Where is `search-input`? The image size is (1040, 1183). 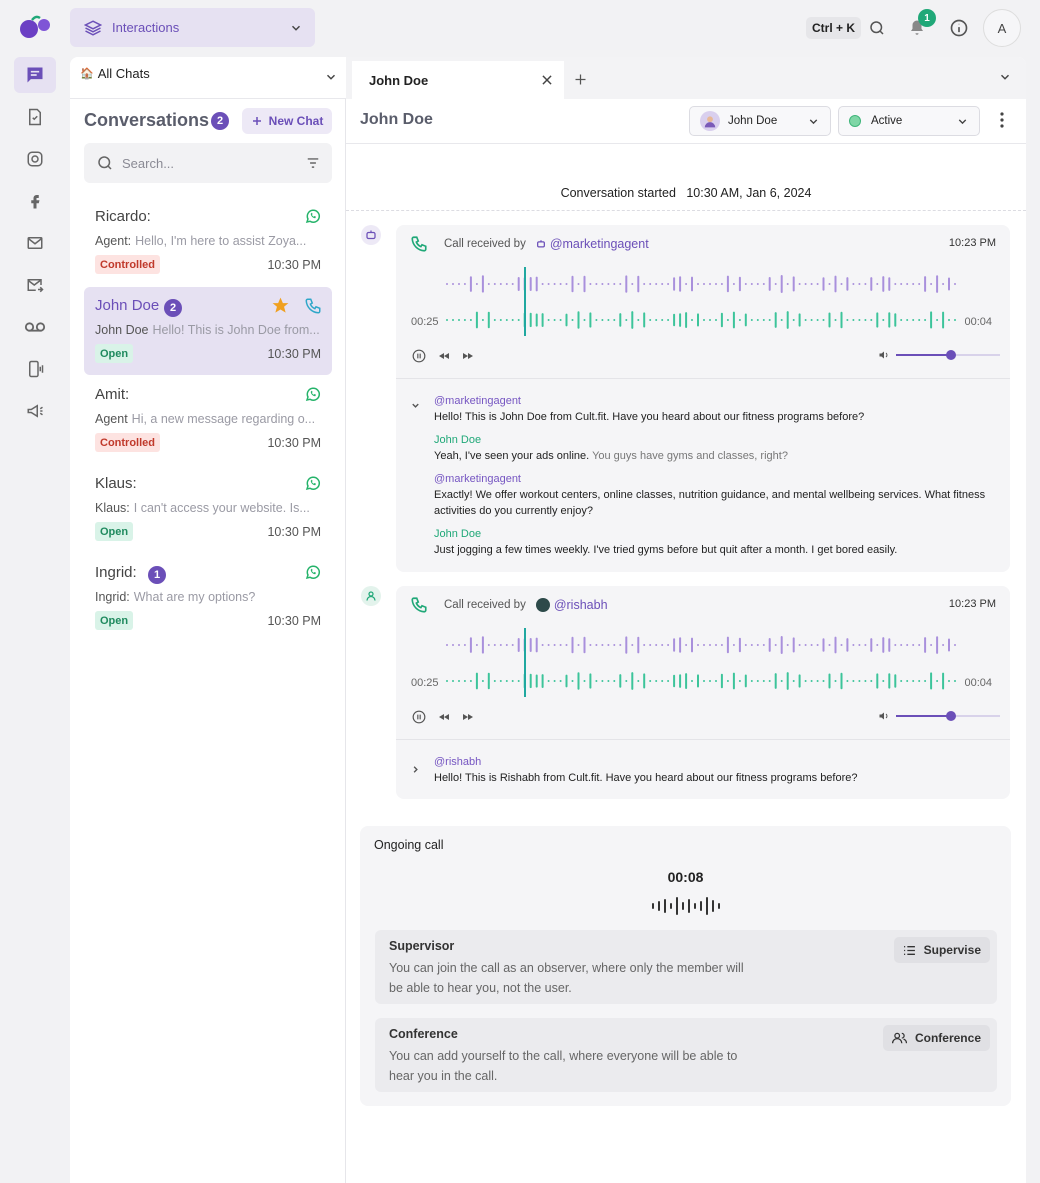 search-input is located at coordinates (210, 163).